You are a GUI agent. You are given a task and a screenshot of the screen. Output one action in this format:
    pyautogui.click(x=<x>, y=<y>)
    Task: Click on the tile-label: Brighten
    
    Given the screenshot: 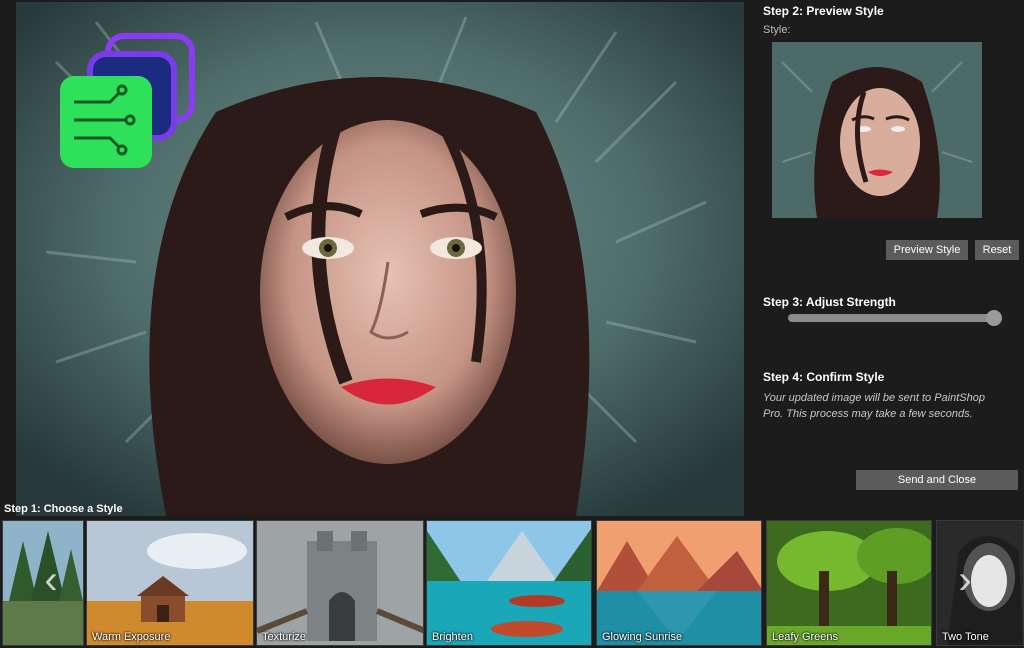 What is the action you would take?
    pyautogui.click(x=452, y=637)
    